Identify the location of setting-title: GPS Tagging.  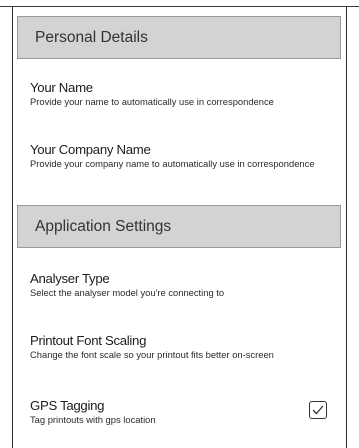
(67, 405).